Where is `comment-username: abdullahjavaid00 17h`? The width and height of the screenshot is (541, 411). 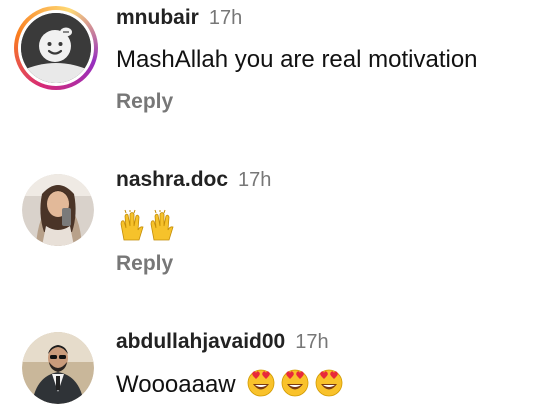
comment-username: abdullahjavaid00 17h is located at coordinates (222, 342).